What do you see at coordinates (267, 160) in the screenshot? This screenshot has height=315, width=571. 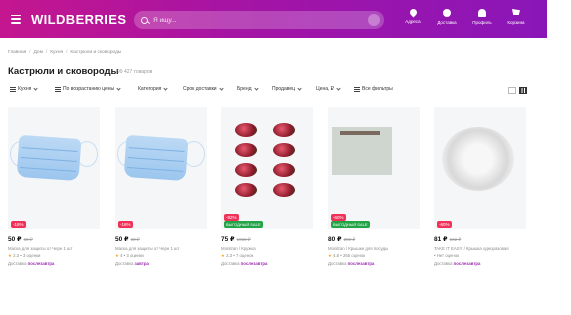 I see `pattern-image` at bounding box center [267, 160].